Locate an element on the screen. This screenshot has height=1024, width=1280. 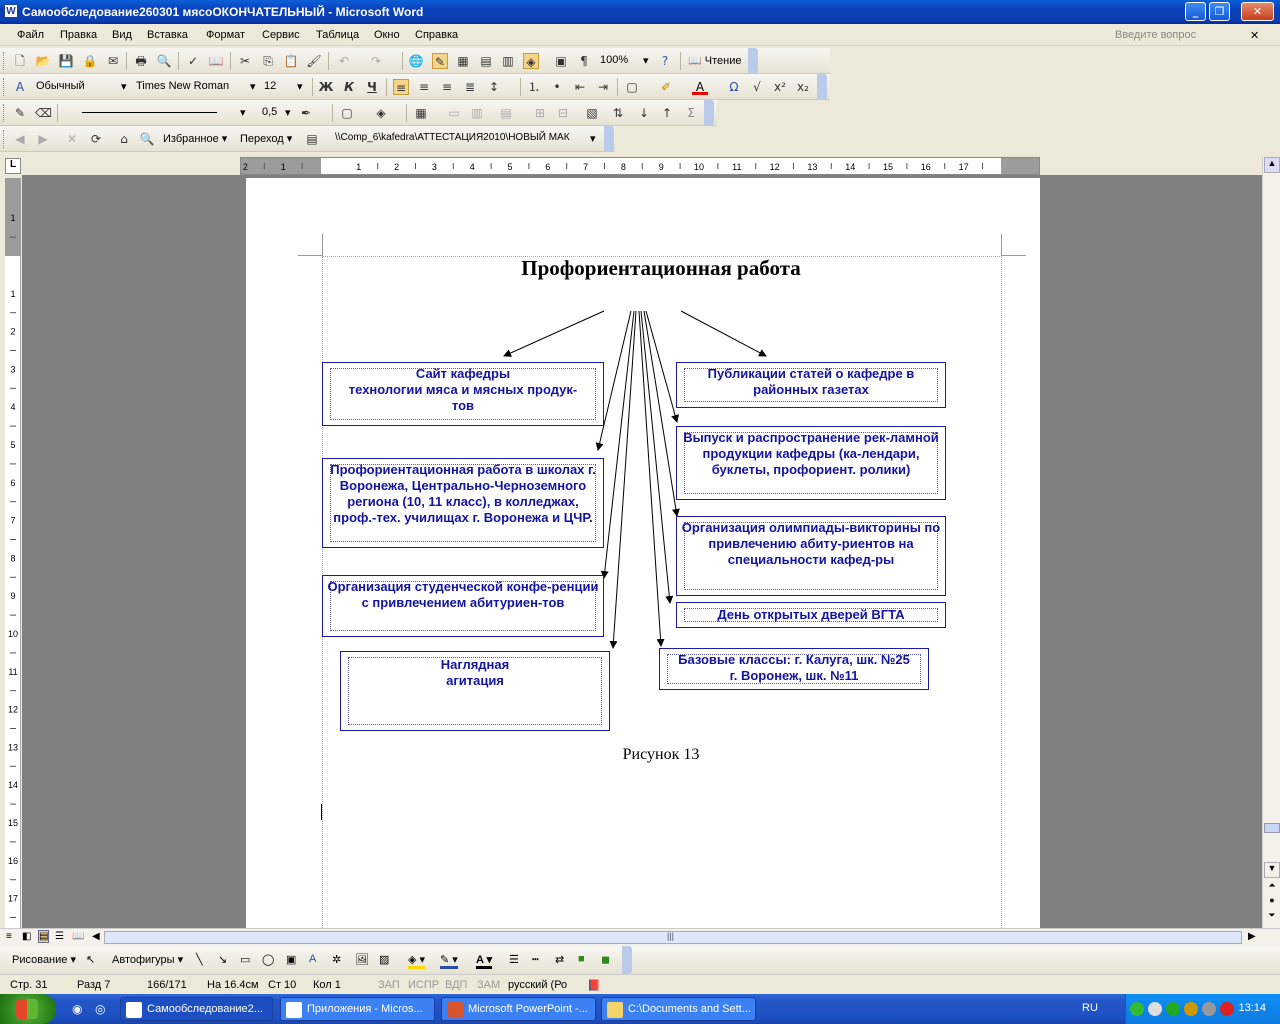
status-language: русский (Ро is located at coordinates (537, 985).